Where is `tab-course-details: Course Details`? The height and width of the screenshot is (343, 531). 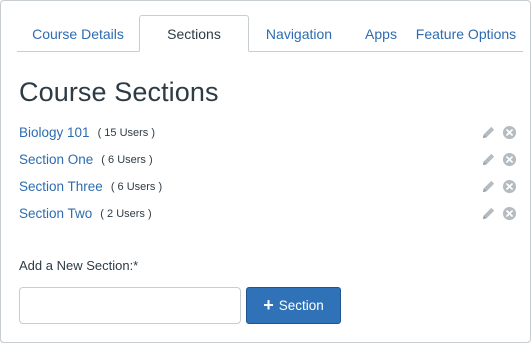 tab-course-details: Course Details is located at coordinates (78, 33).